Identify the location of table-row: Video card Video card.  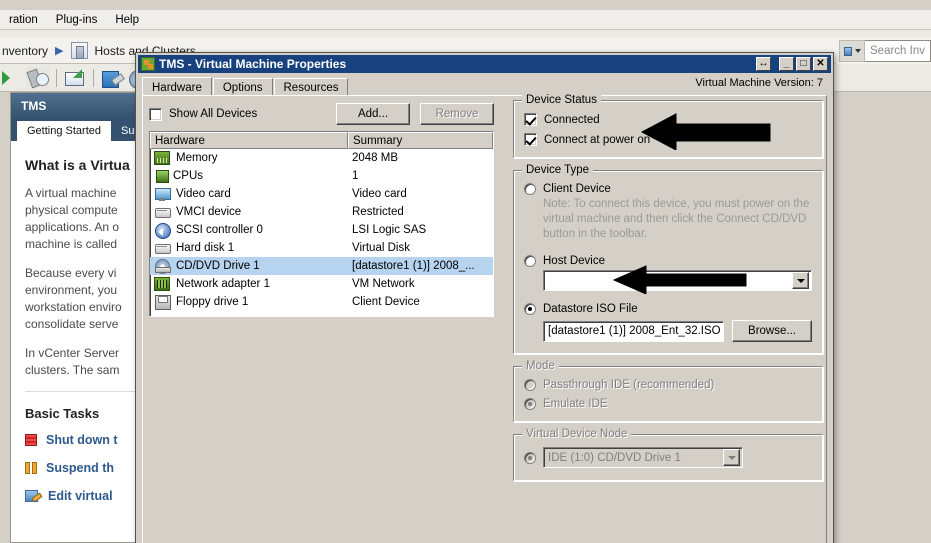
(321, 194).